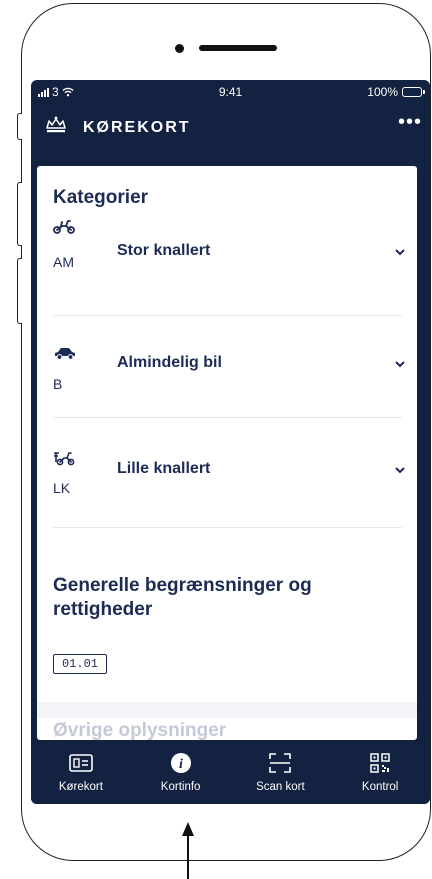 This screenshot has width=432, height=879. What do you see at coordinates (230, 128) in the screenshot?
I see `app-header: KØREKORT •••` at bounding box center [230, 128].